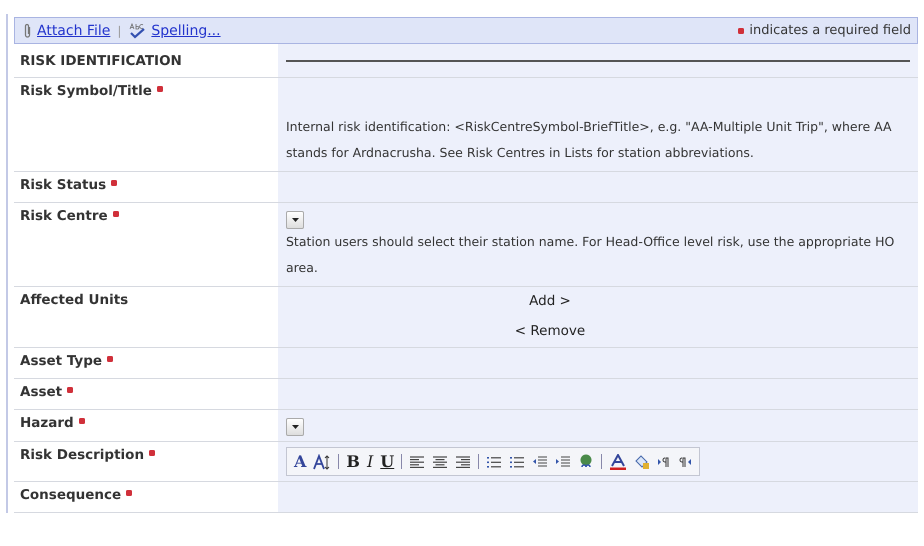  I want to click on align-left-icon, so click(417, 461).